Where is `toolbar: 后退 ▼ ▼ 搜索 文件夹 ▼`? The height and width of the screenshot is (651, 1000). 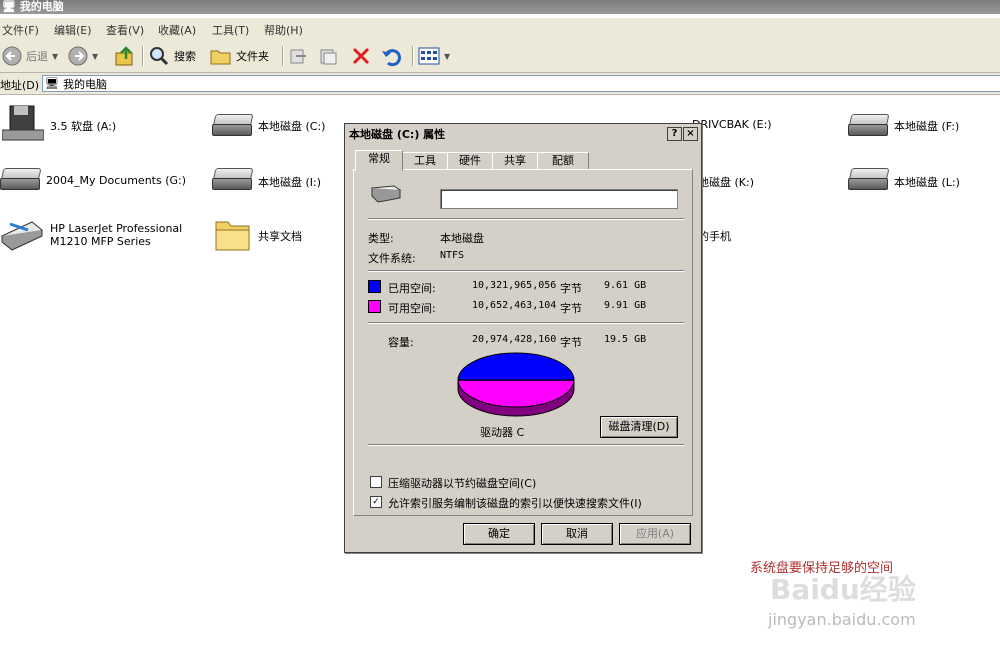 toolbar: 后退 ▼ ▼ 搜索 文件夹 ▼ is located at coordinates (500, 56).